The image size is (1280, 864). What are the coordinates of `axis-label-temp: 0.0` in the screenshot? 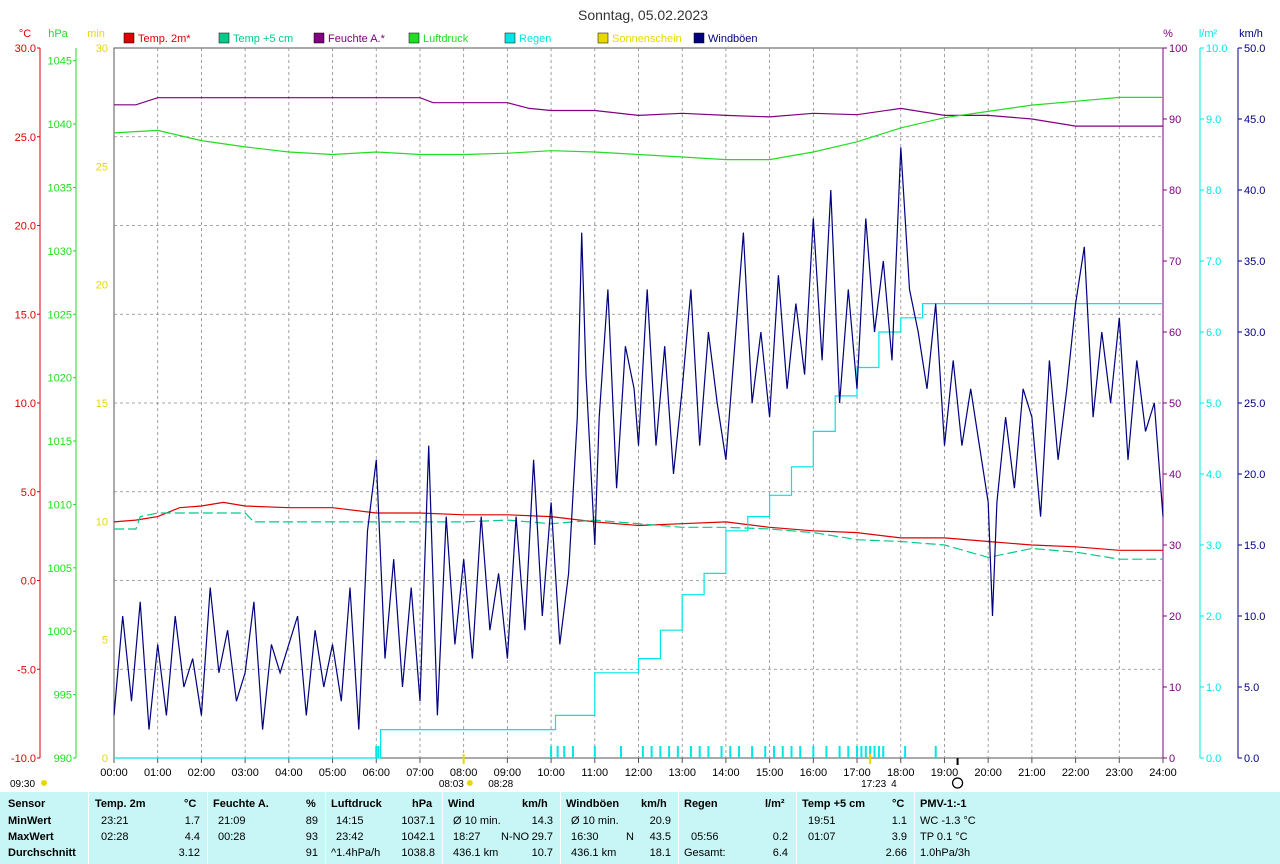 It's located at (28, 582).